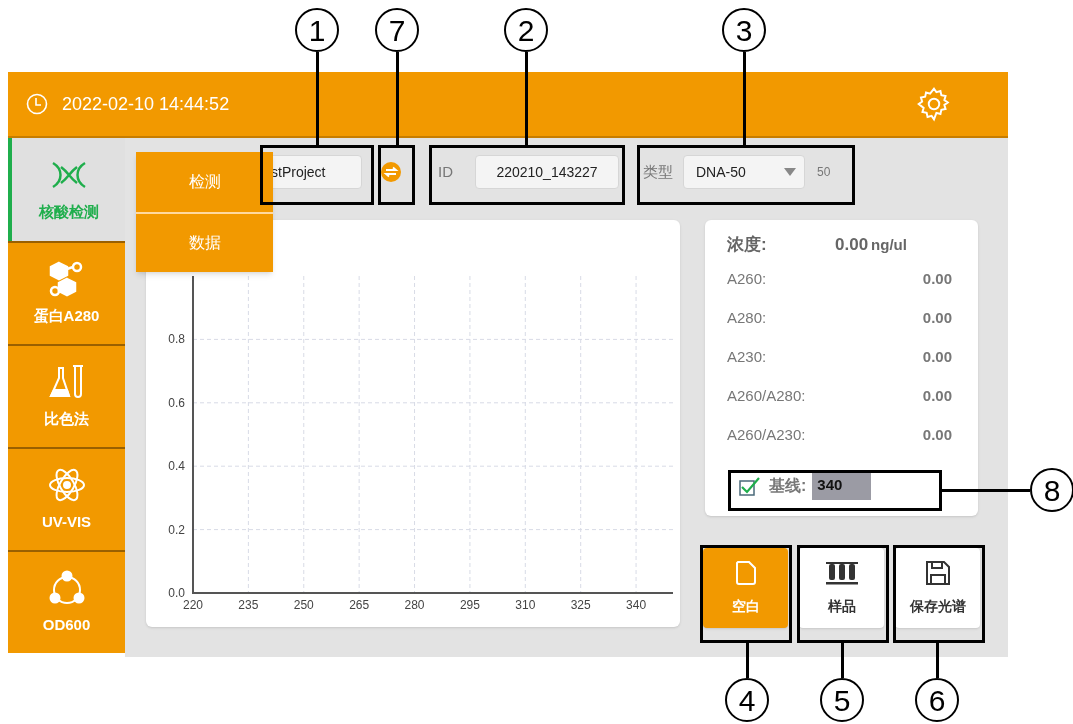  What do you see at coordinates (766, 396) in the screenshot?
I see `result-label: A260/A280:` at bounding box center [766, 396].